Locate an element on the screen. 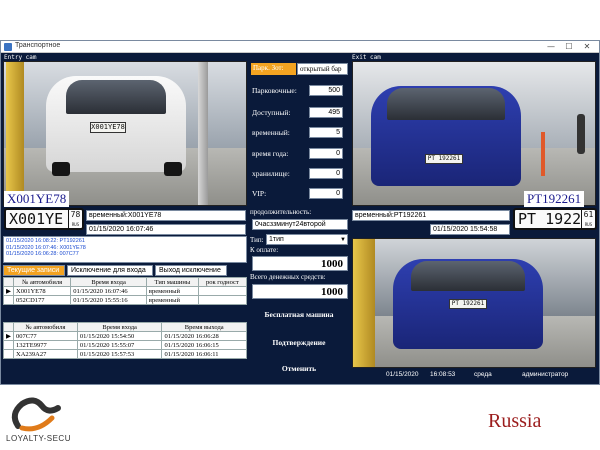 This screenshot has width=600, height=450. exit-plate-image: PT 1922 61 RUS is located at coordinates (555, 219).